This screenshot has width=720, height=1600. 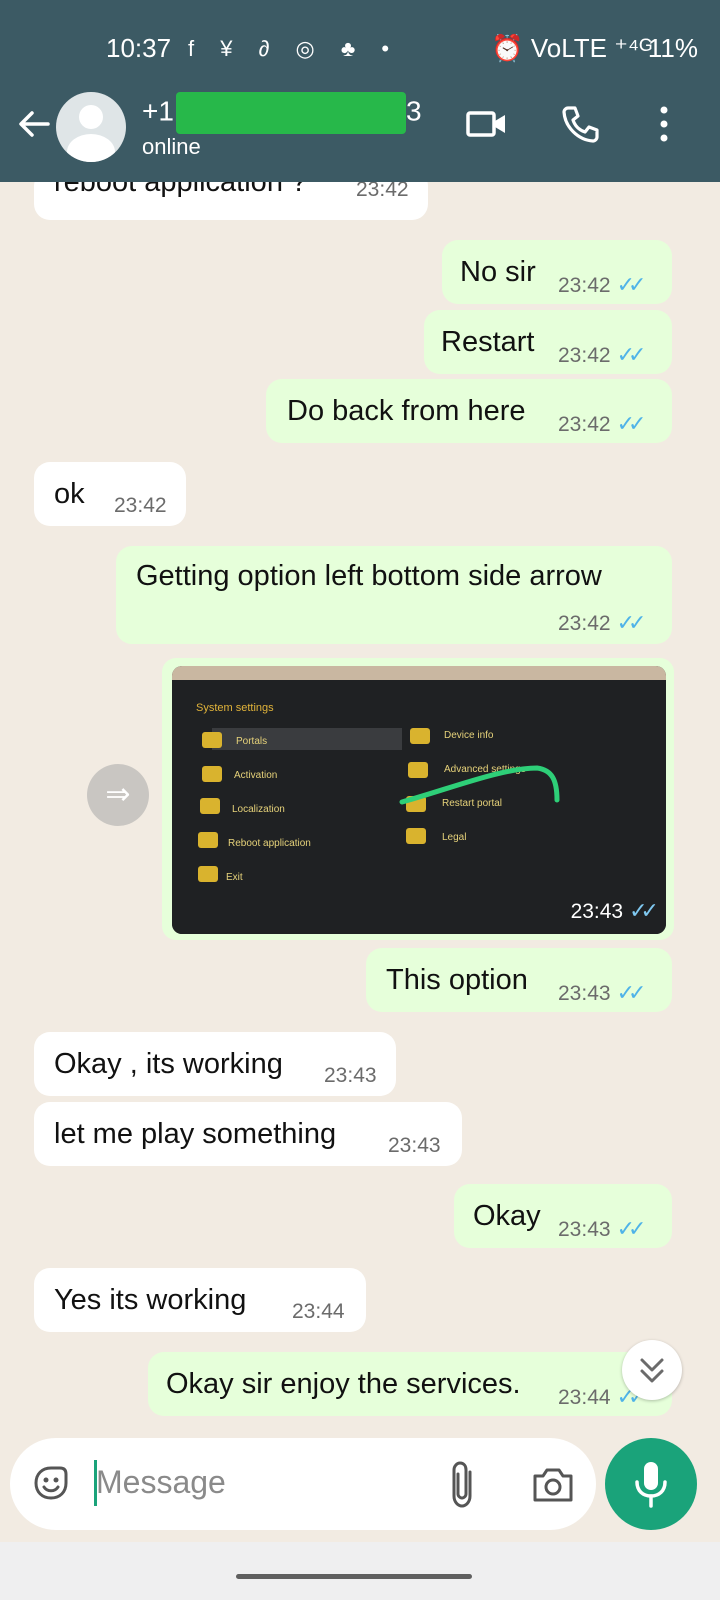 I want to click on message-bubble: Do back from here 23:42 ✓✓, so click(x=469, y=411).